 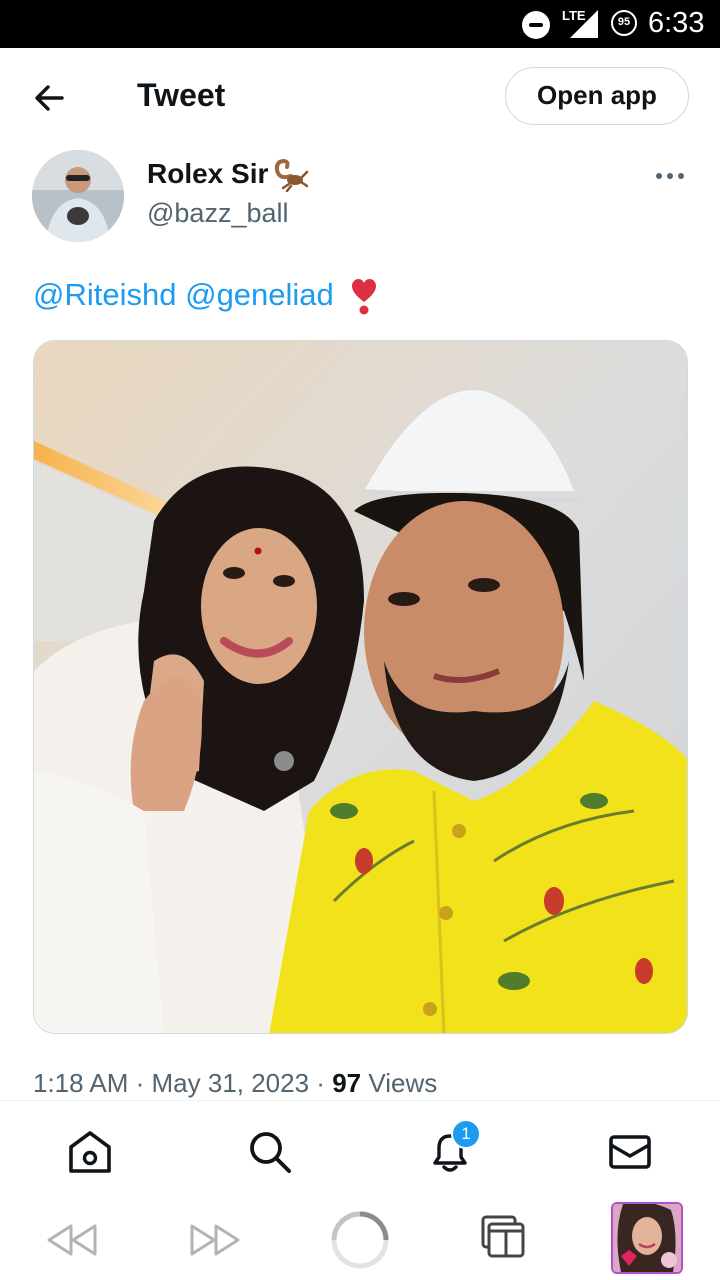 What do you see at coordinates (50, 98) in the screenshot?
I see `back-arrow-icon` at bounding box center [50, 98].